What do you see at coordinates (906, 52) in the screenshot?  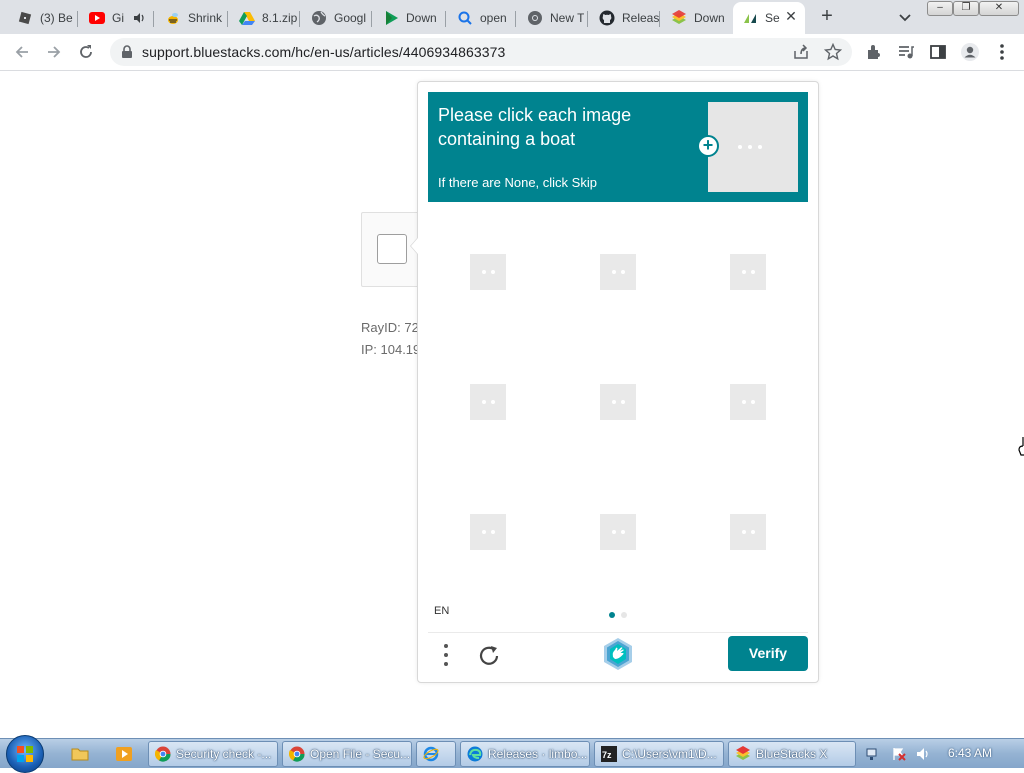 I see `media-control-icon` at bounding box center [906, 52].